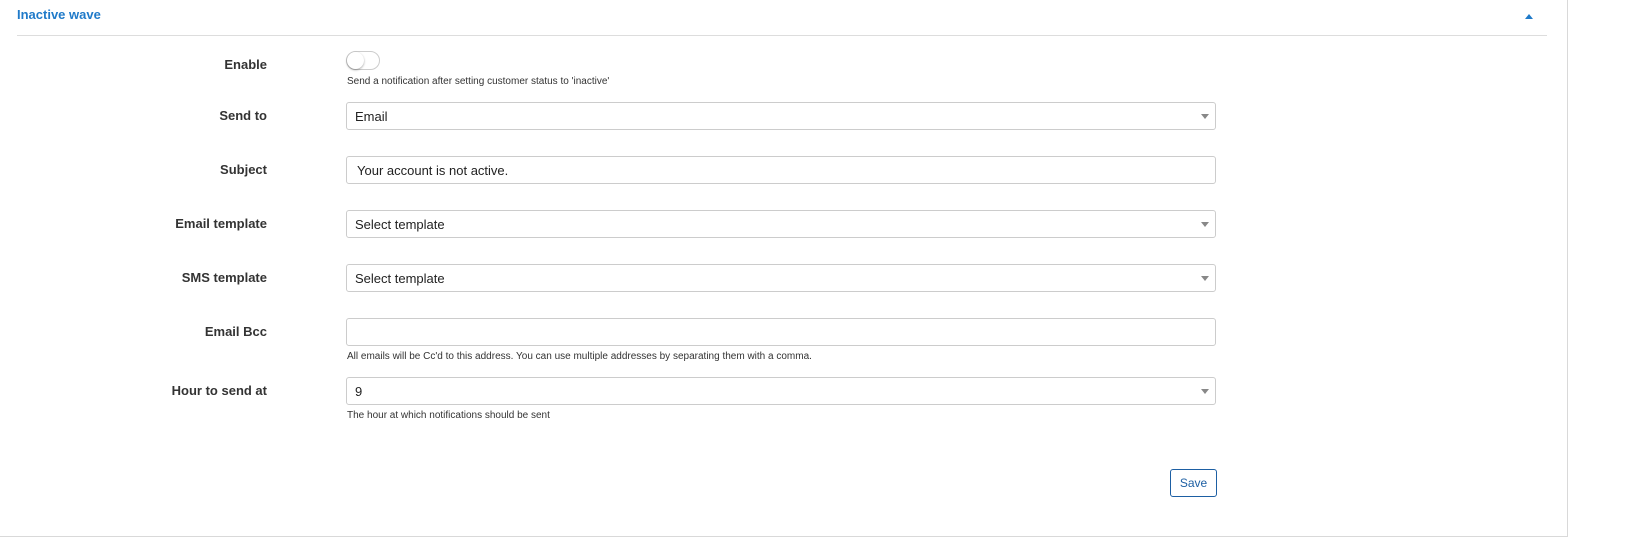 The height and width of the screenshot is (540, 1625). I want to click on enable-toggle, so click(363, 60).